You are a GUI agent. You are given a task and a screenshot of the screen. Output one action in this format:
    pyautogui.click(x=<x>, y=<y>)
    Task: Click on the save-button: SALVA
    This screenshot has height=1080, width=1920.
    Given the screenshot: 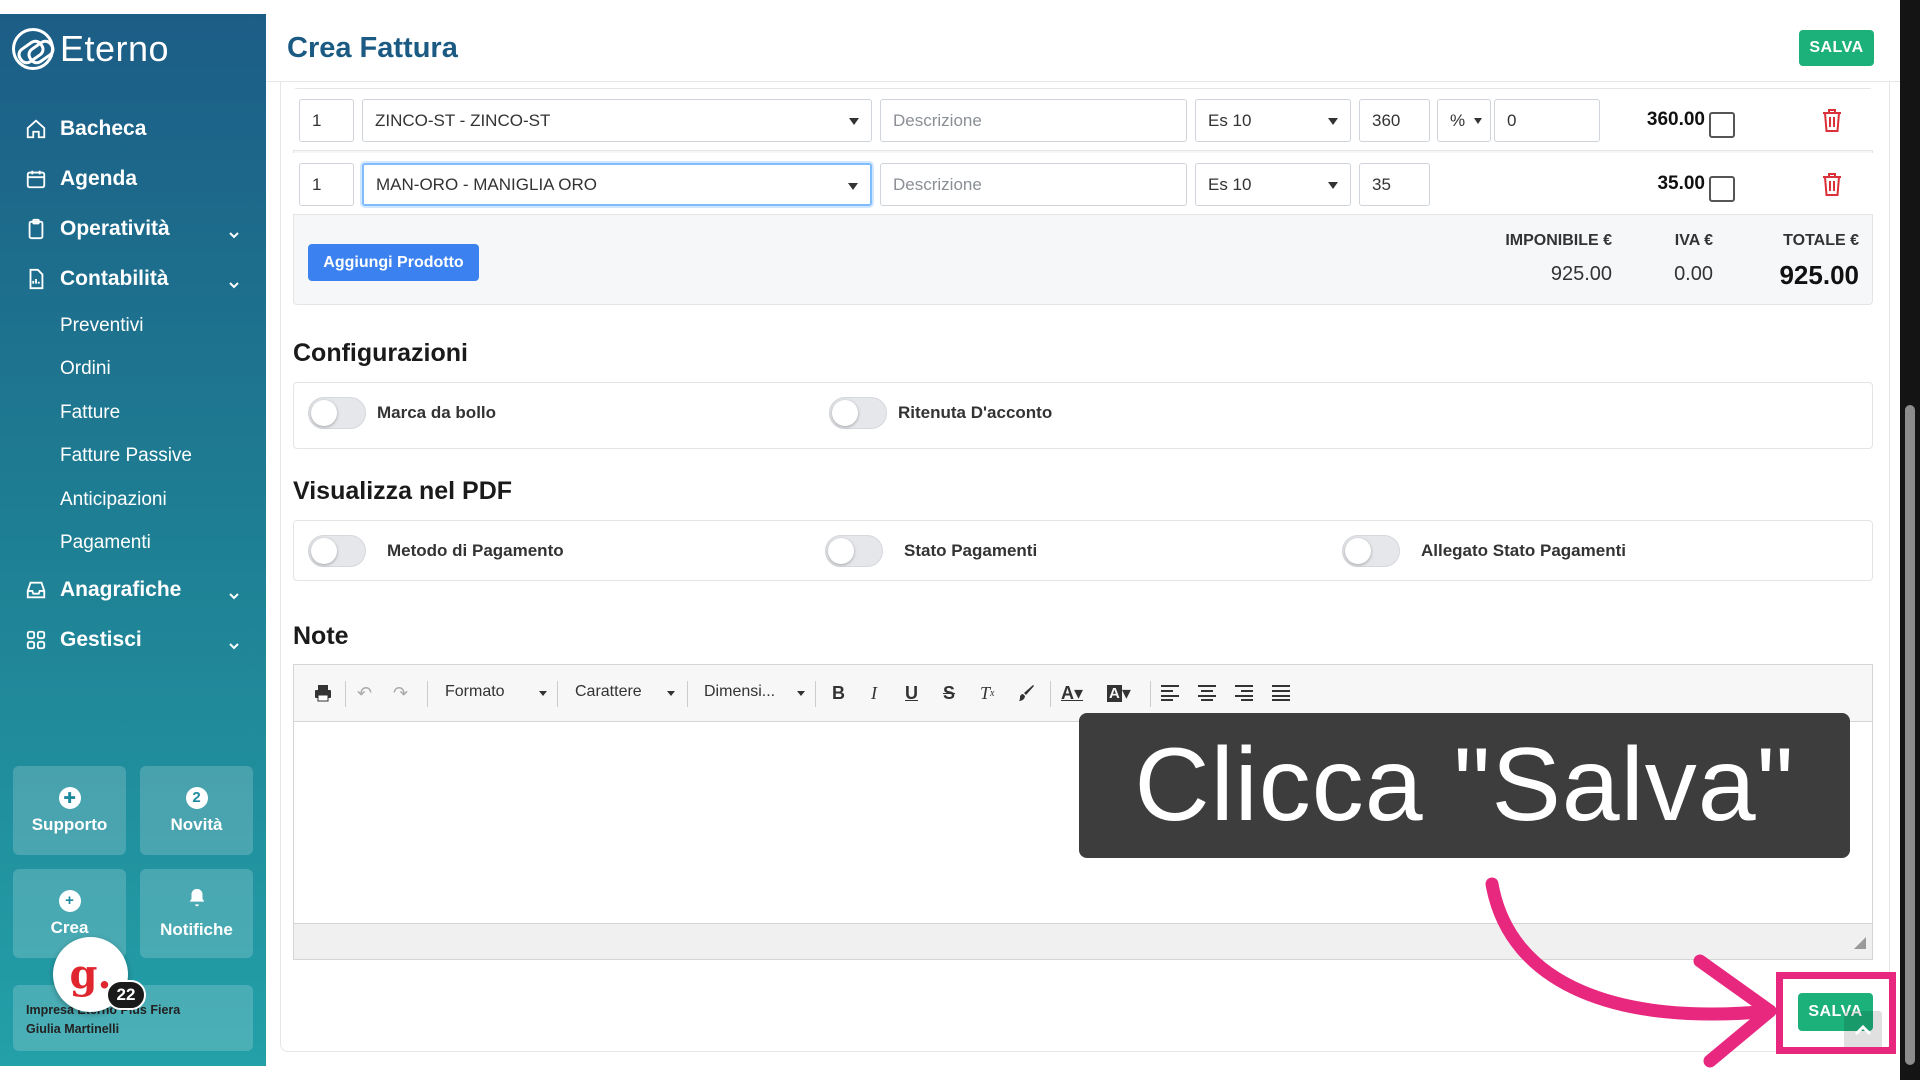 What is the action you would take?
    pyautogui.click(x=1836, y=48)
    